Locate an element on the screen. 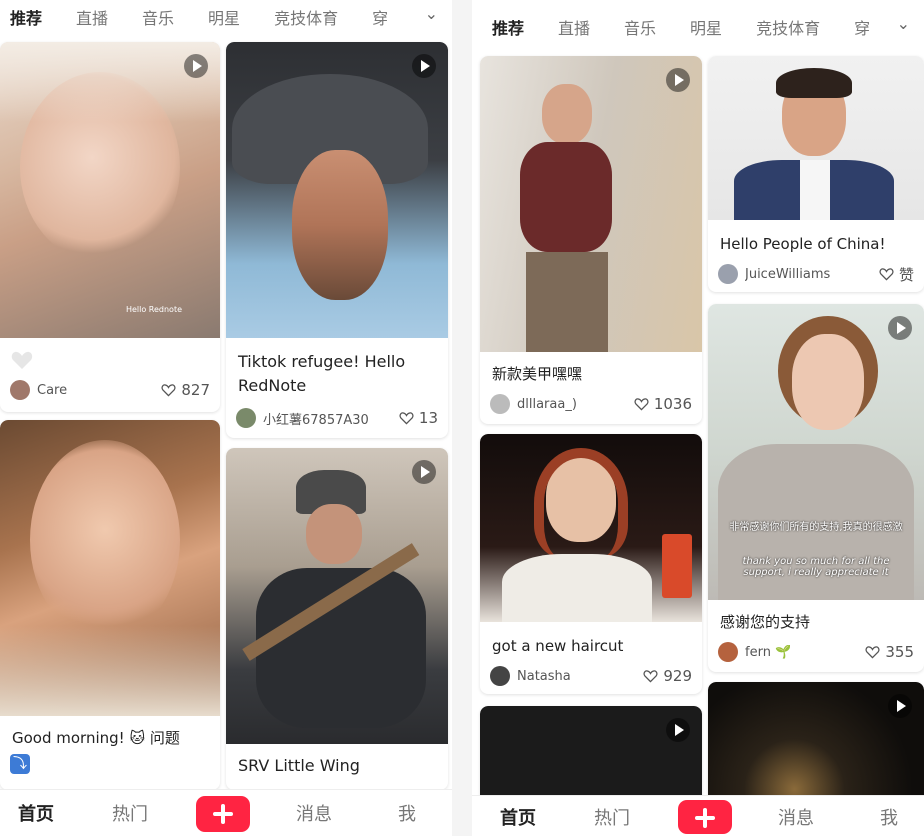  author-name: dlllaraa_) is located at coordinates (575, 404).